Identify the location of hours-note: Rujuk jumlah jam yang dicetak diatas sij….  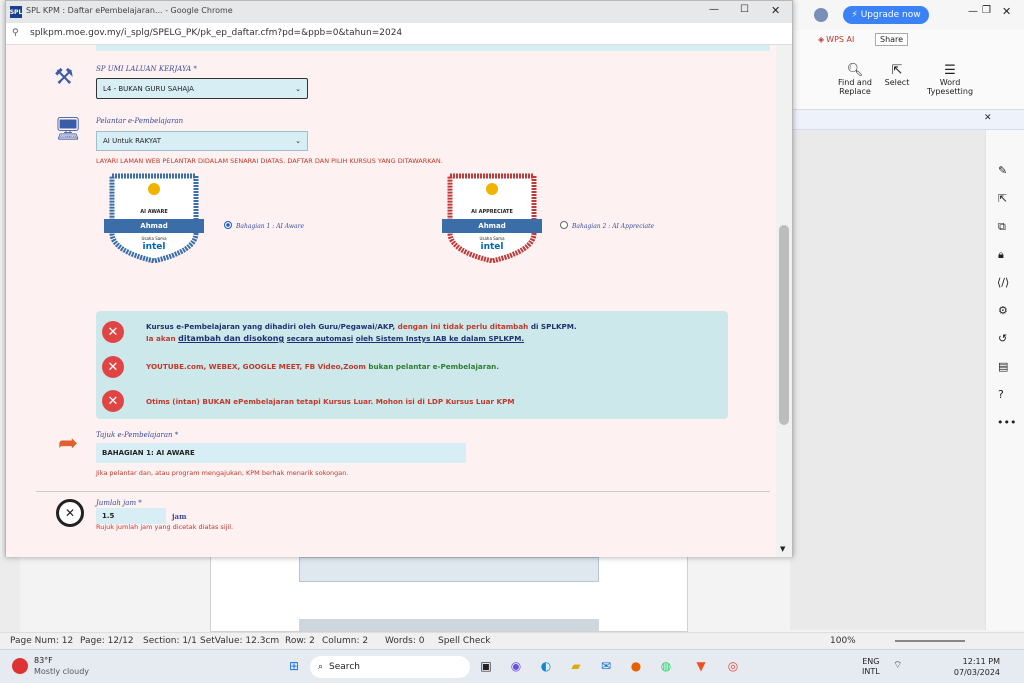
(165, 527).